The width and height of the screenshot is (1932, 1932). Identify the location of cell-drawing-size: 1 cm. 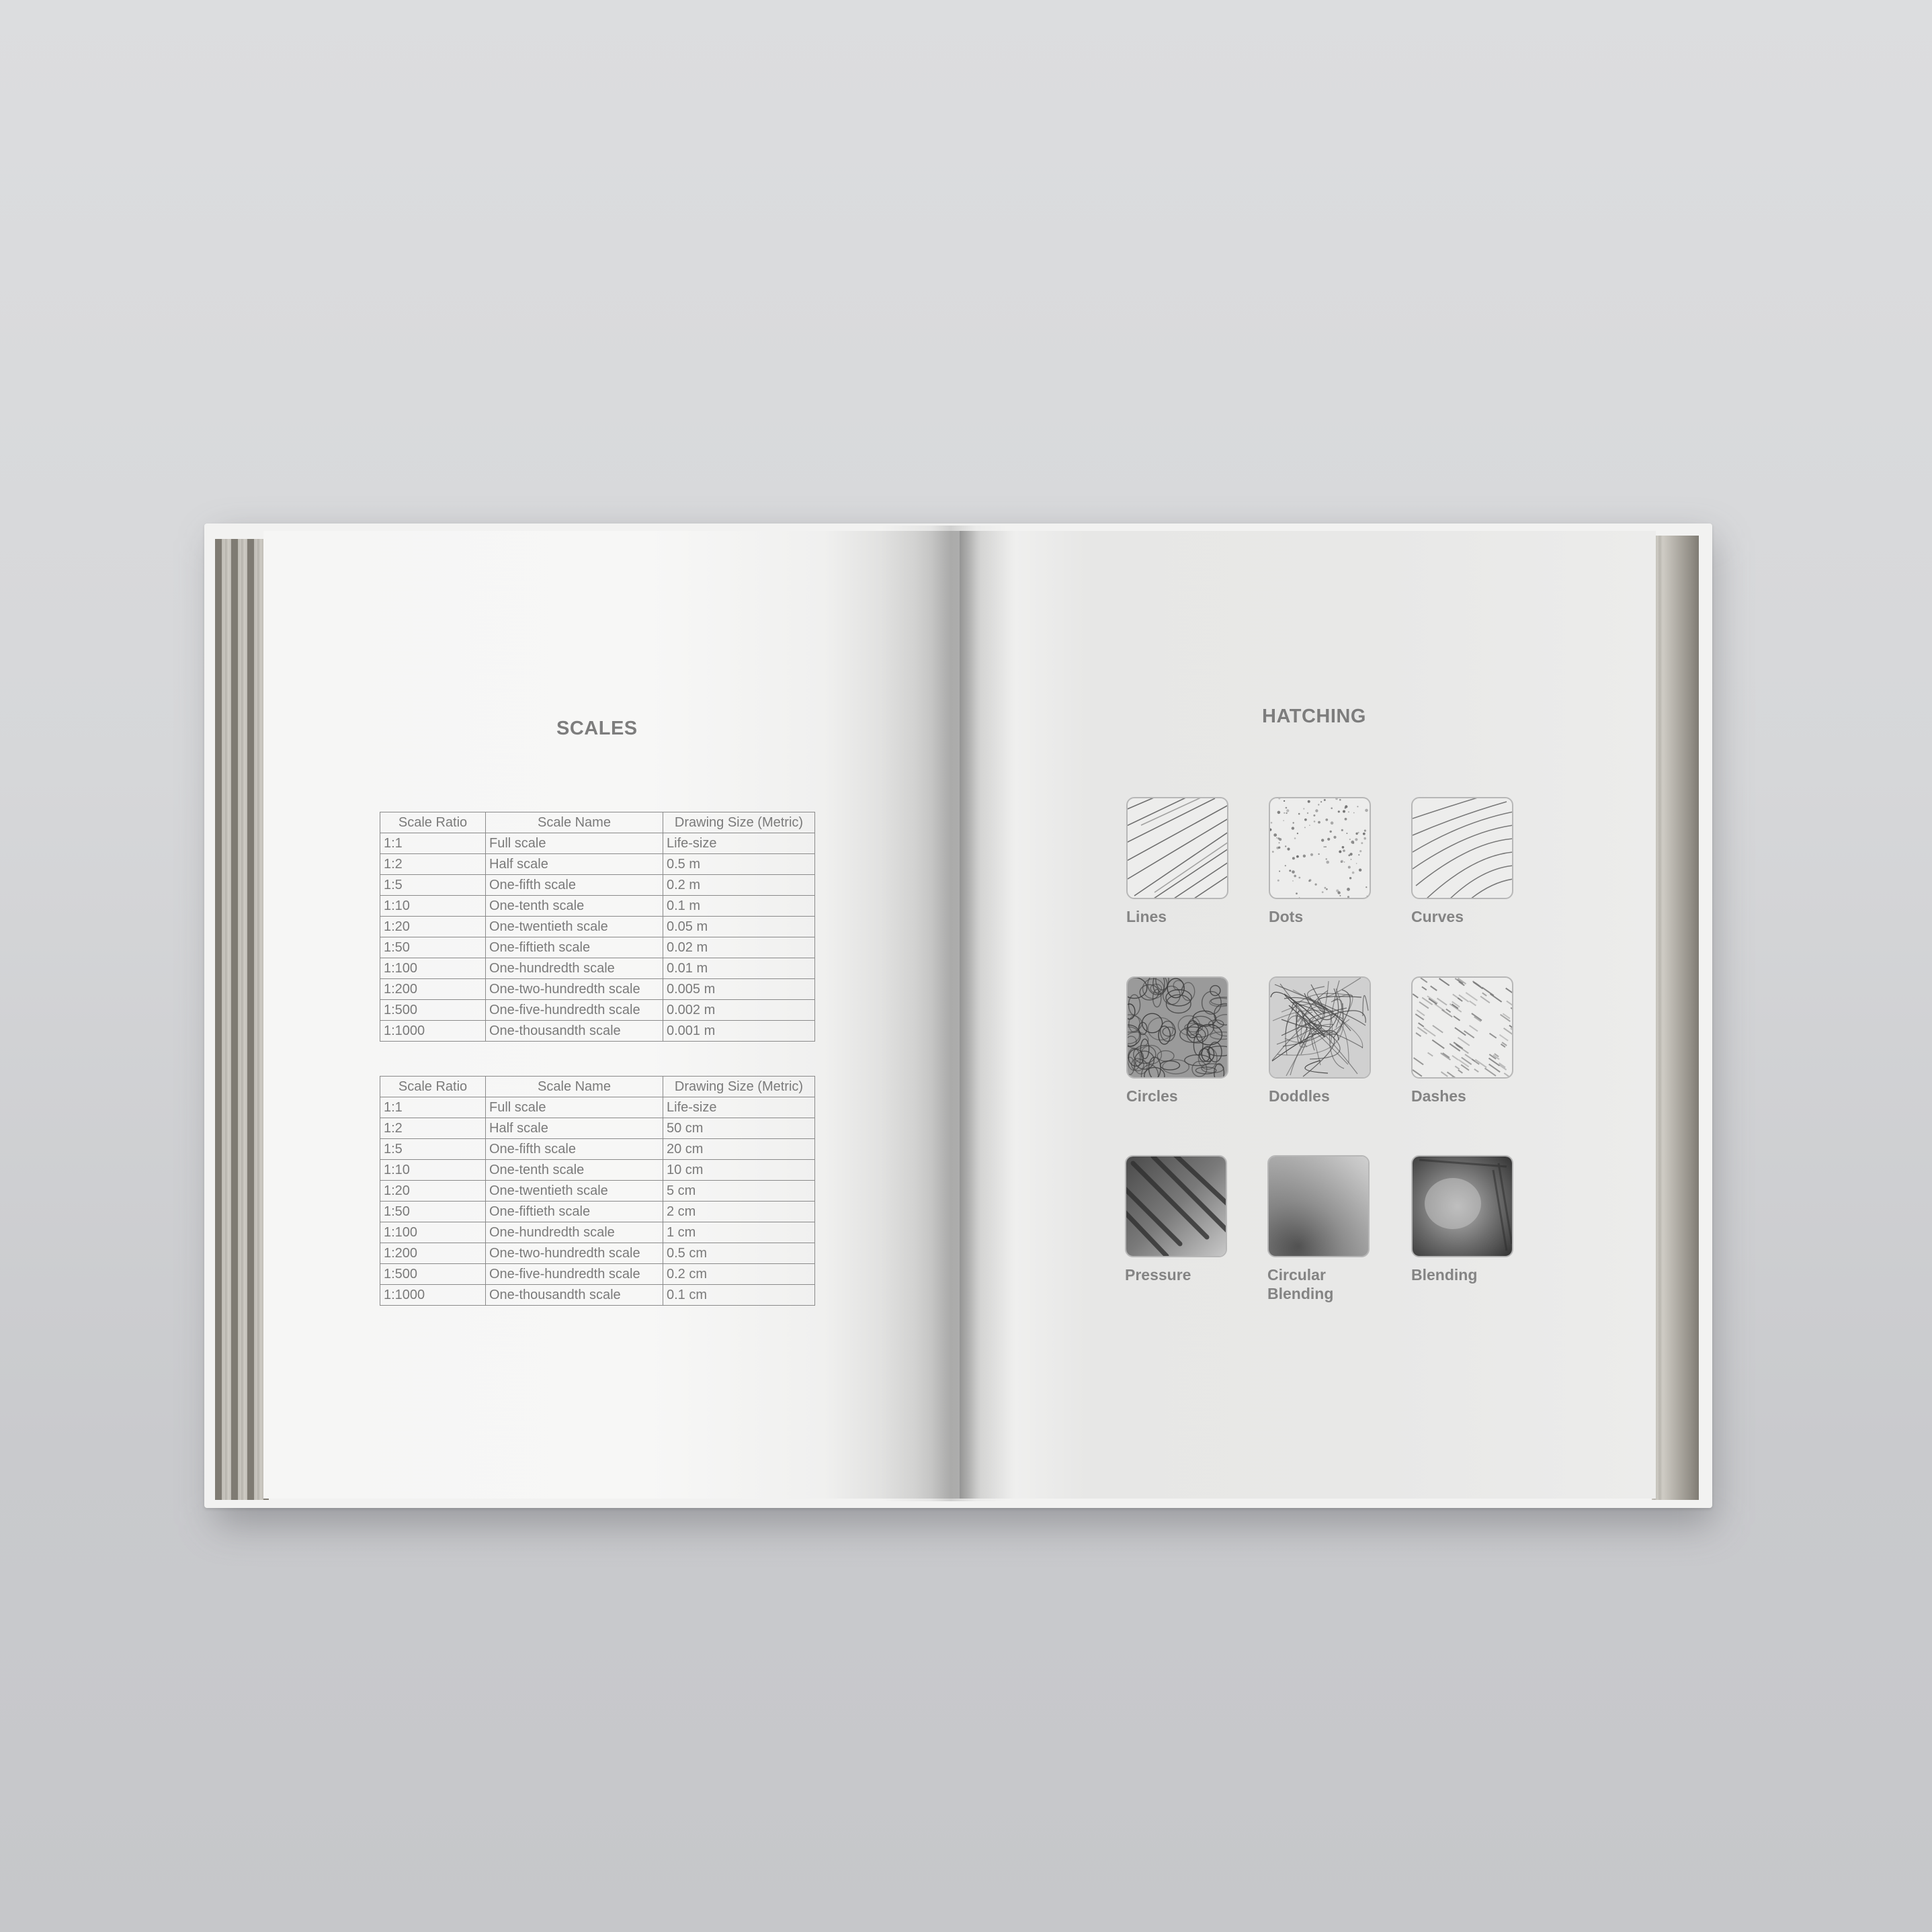
(739, 1232).